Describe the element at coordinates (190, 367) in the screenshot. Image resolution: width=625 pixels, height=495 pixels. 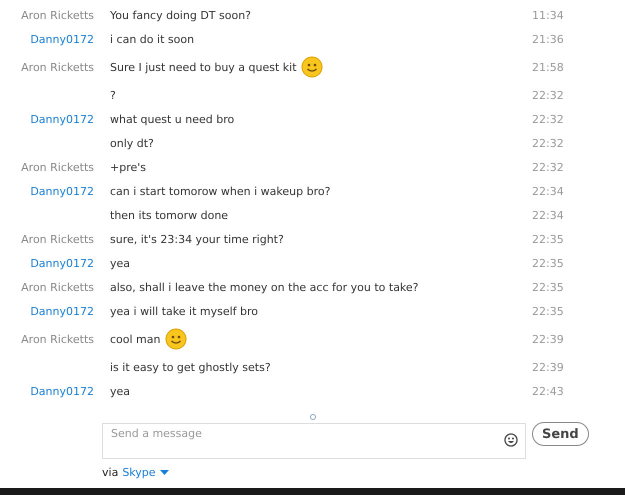
I see `message-text: is it easy to get ghostly sets?` at that location.